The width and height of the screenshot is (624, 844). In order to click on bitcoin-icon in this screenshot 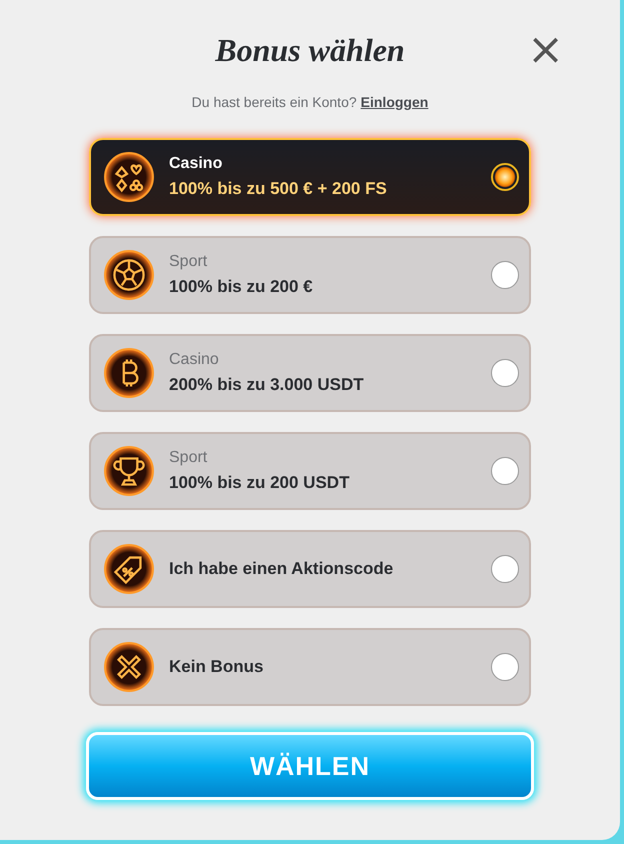, I will do `click(129, 373)`.